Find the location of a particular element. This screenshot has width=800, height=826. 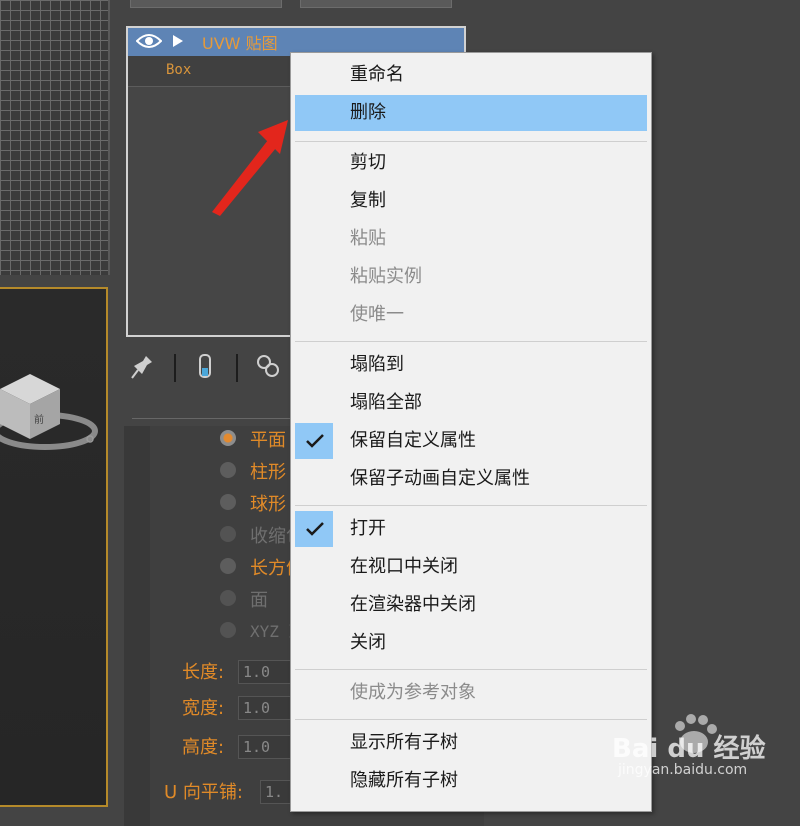

menu-item-make-reference: 使成为参考对象 is located at coordinates (413, 692).